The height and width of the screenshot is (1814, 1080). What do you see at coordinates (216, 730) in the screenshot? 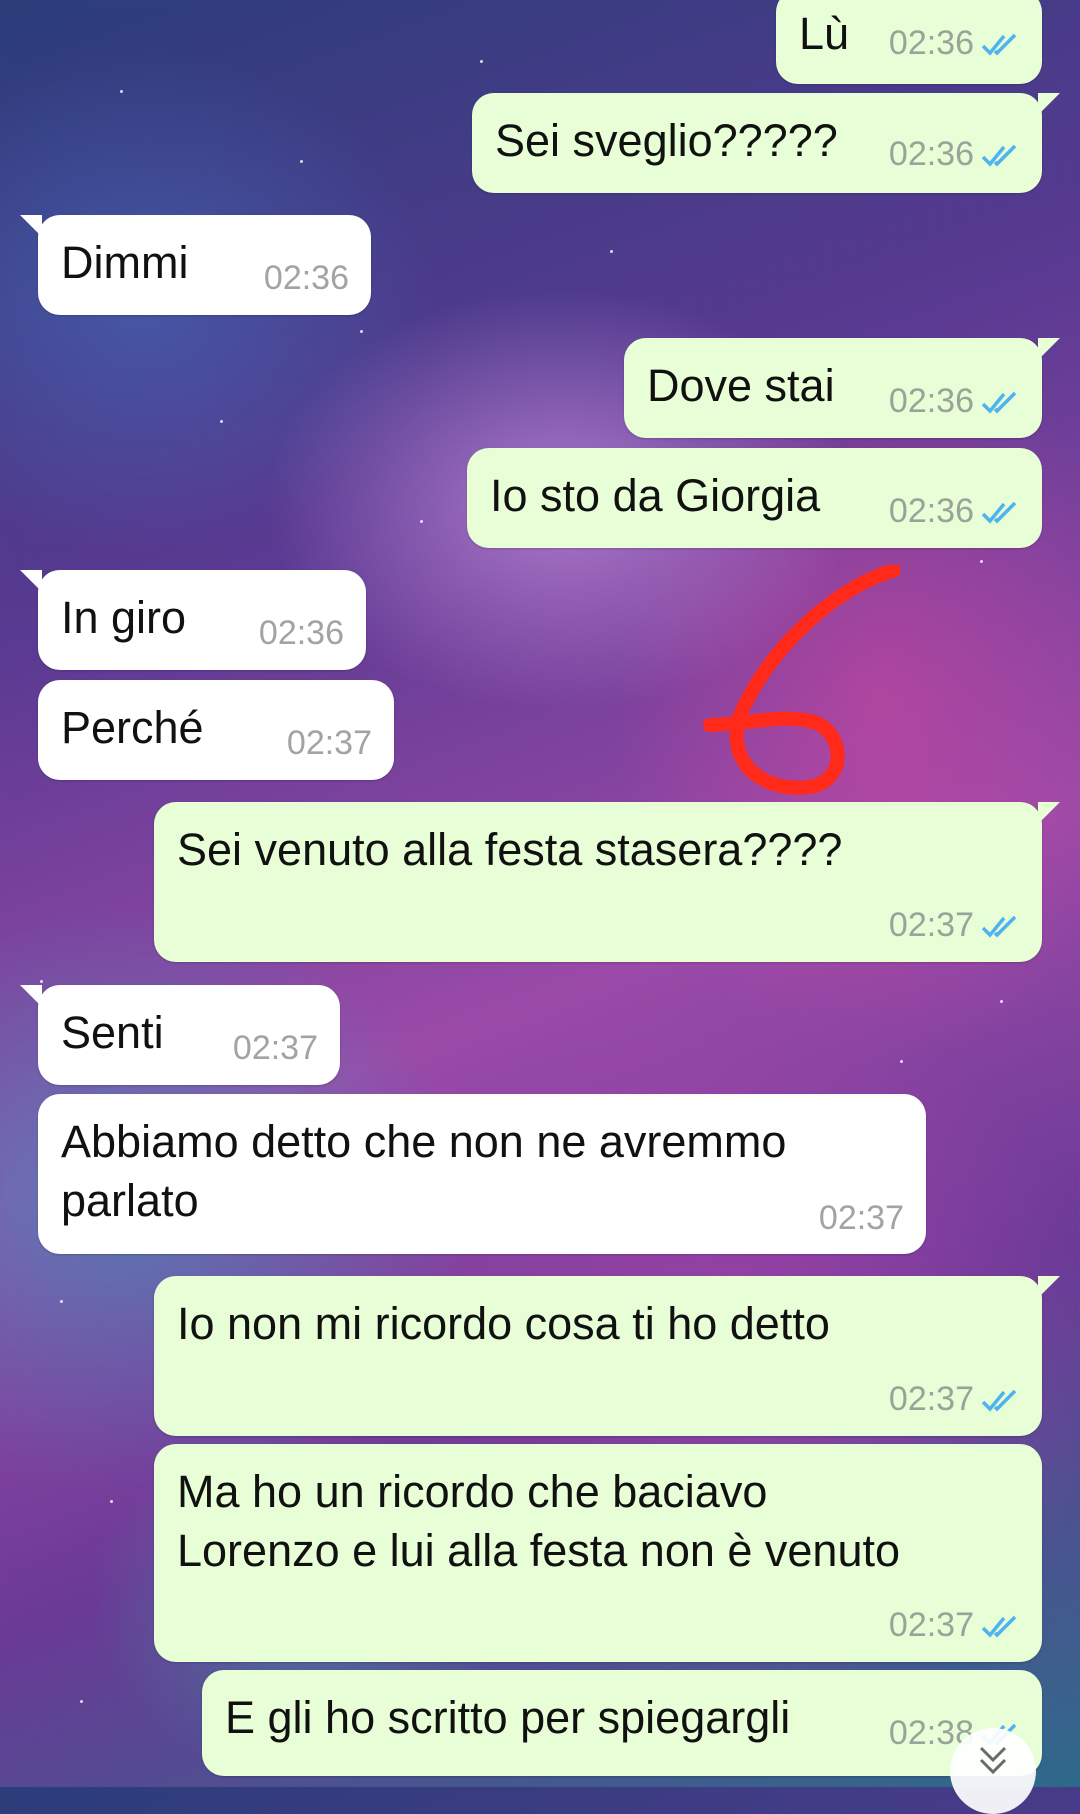
I see `message-bubble-incoming: Perché 02:37` at bounding box center [216, 730].